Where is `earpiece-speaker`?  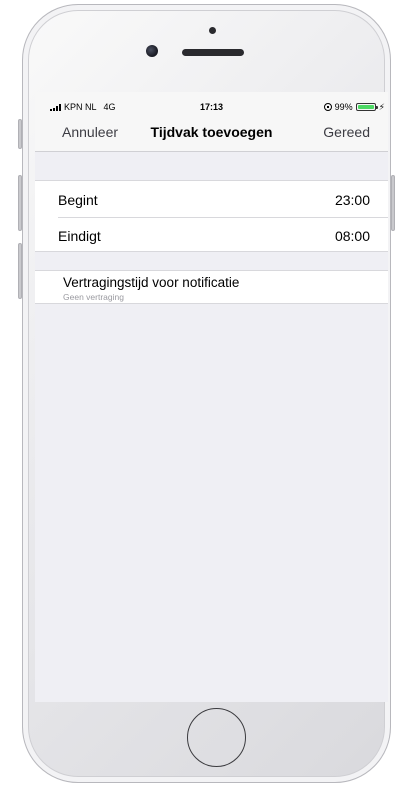 earpiece-speaker is located at coordinates (213, 52).